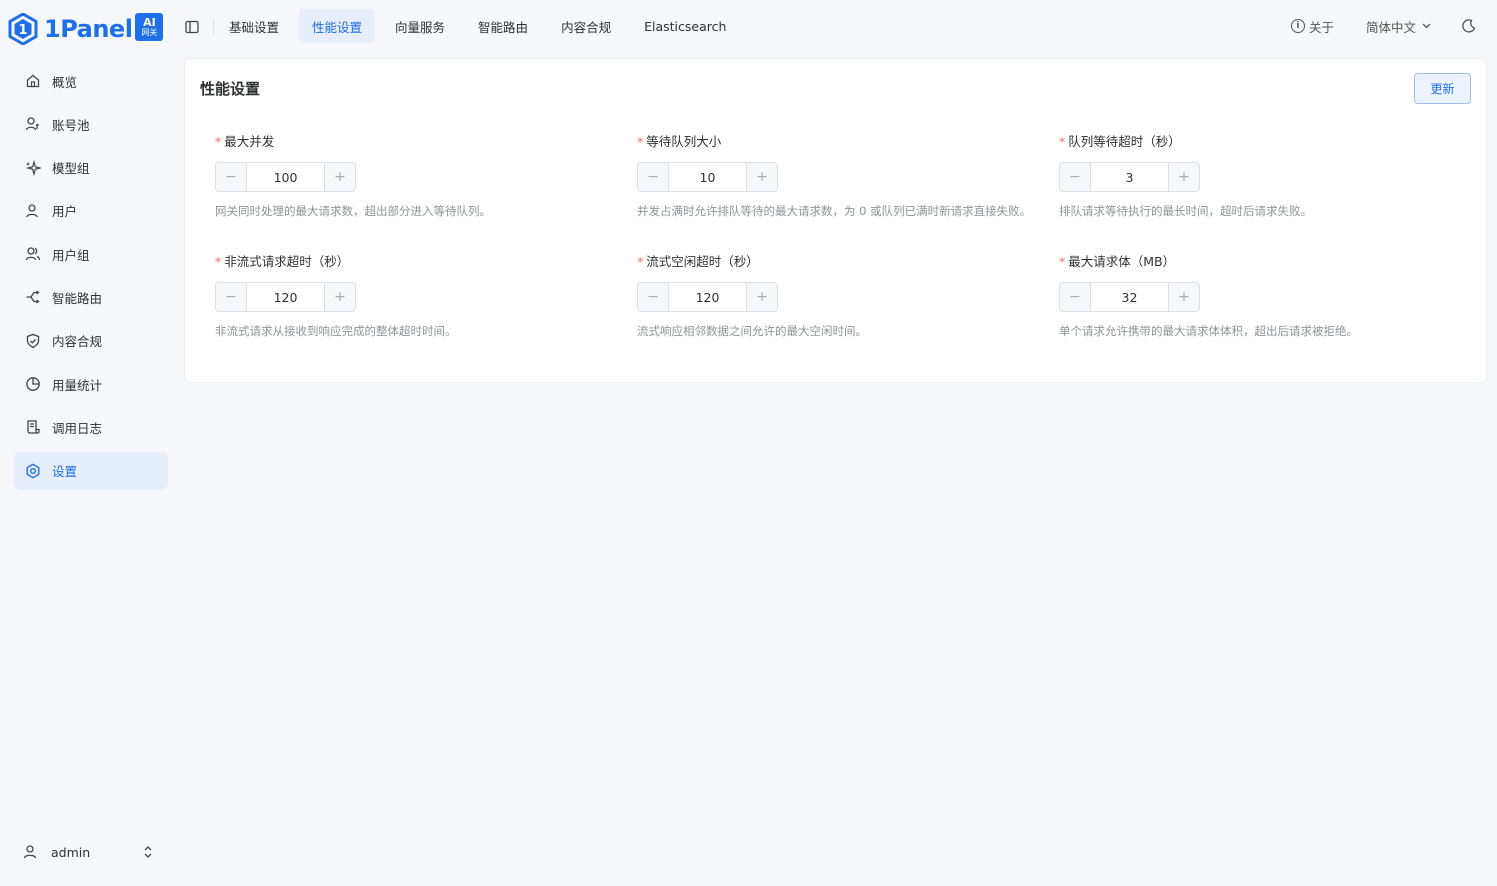 This screenshot has height=886, width=1497. I want to click on users-icon, so click(33, 254).